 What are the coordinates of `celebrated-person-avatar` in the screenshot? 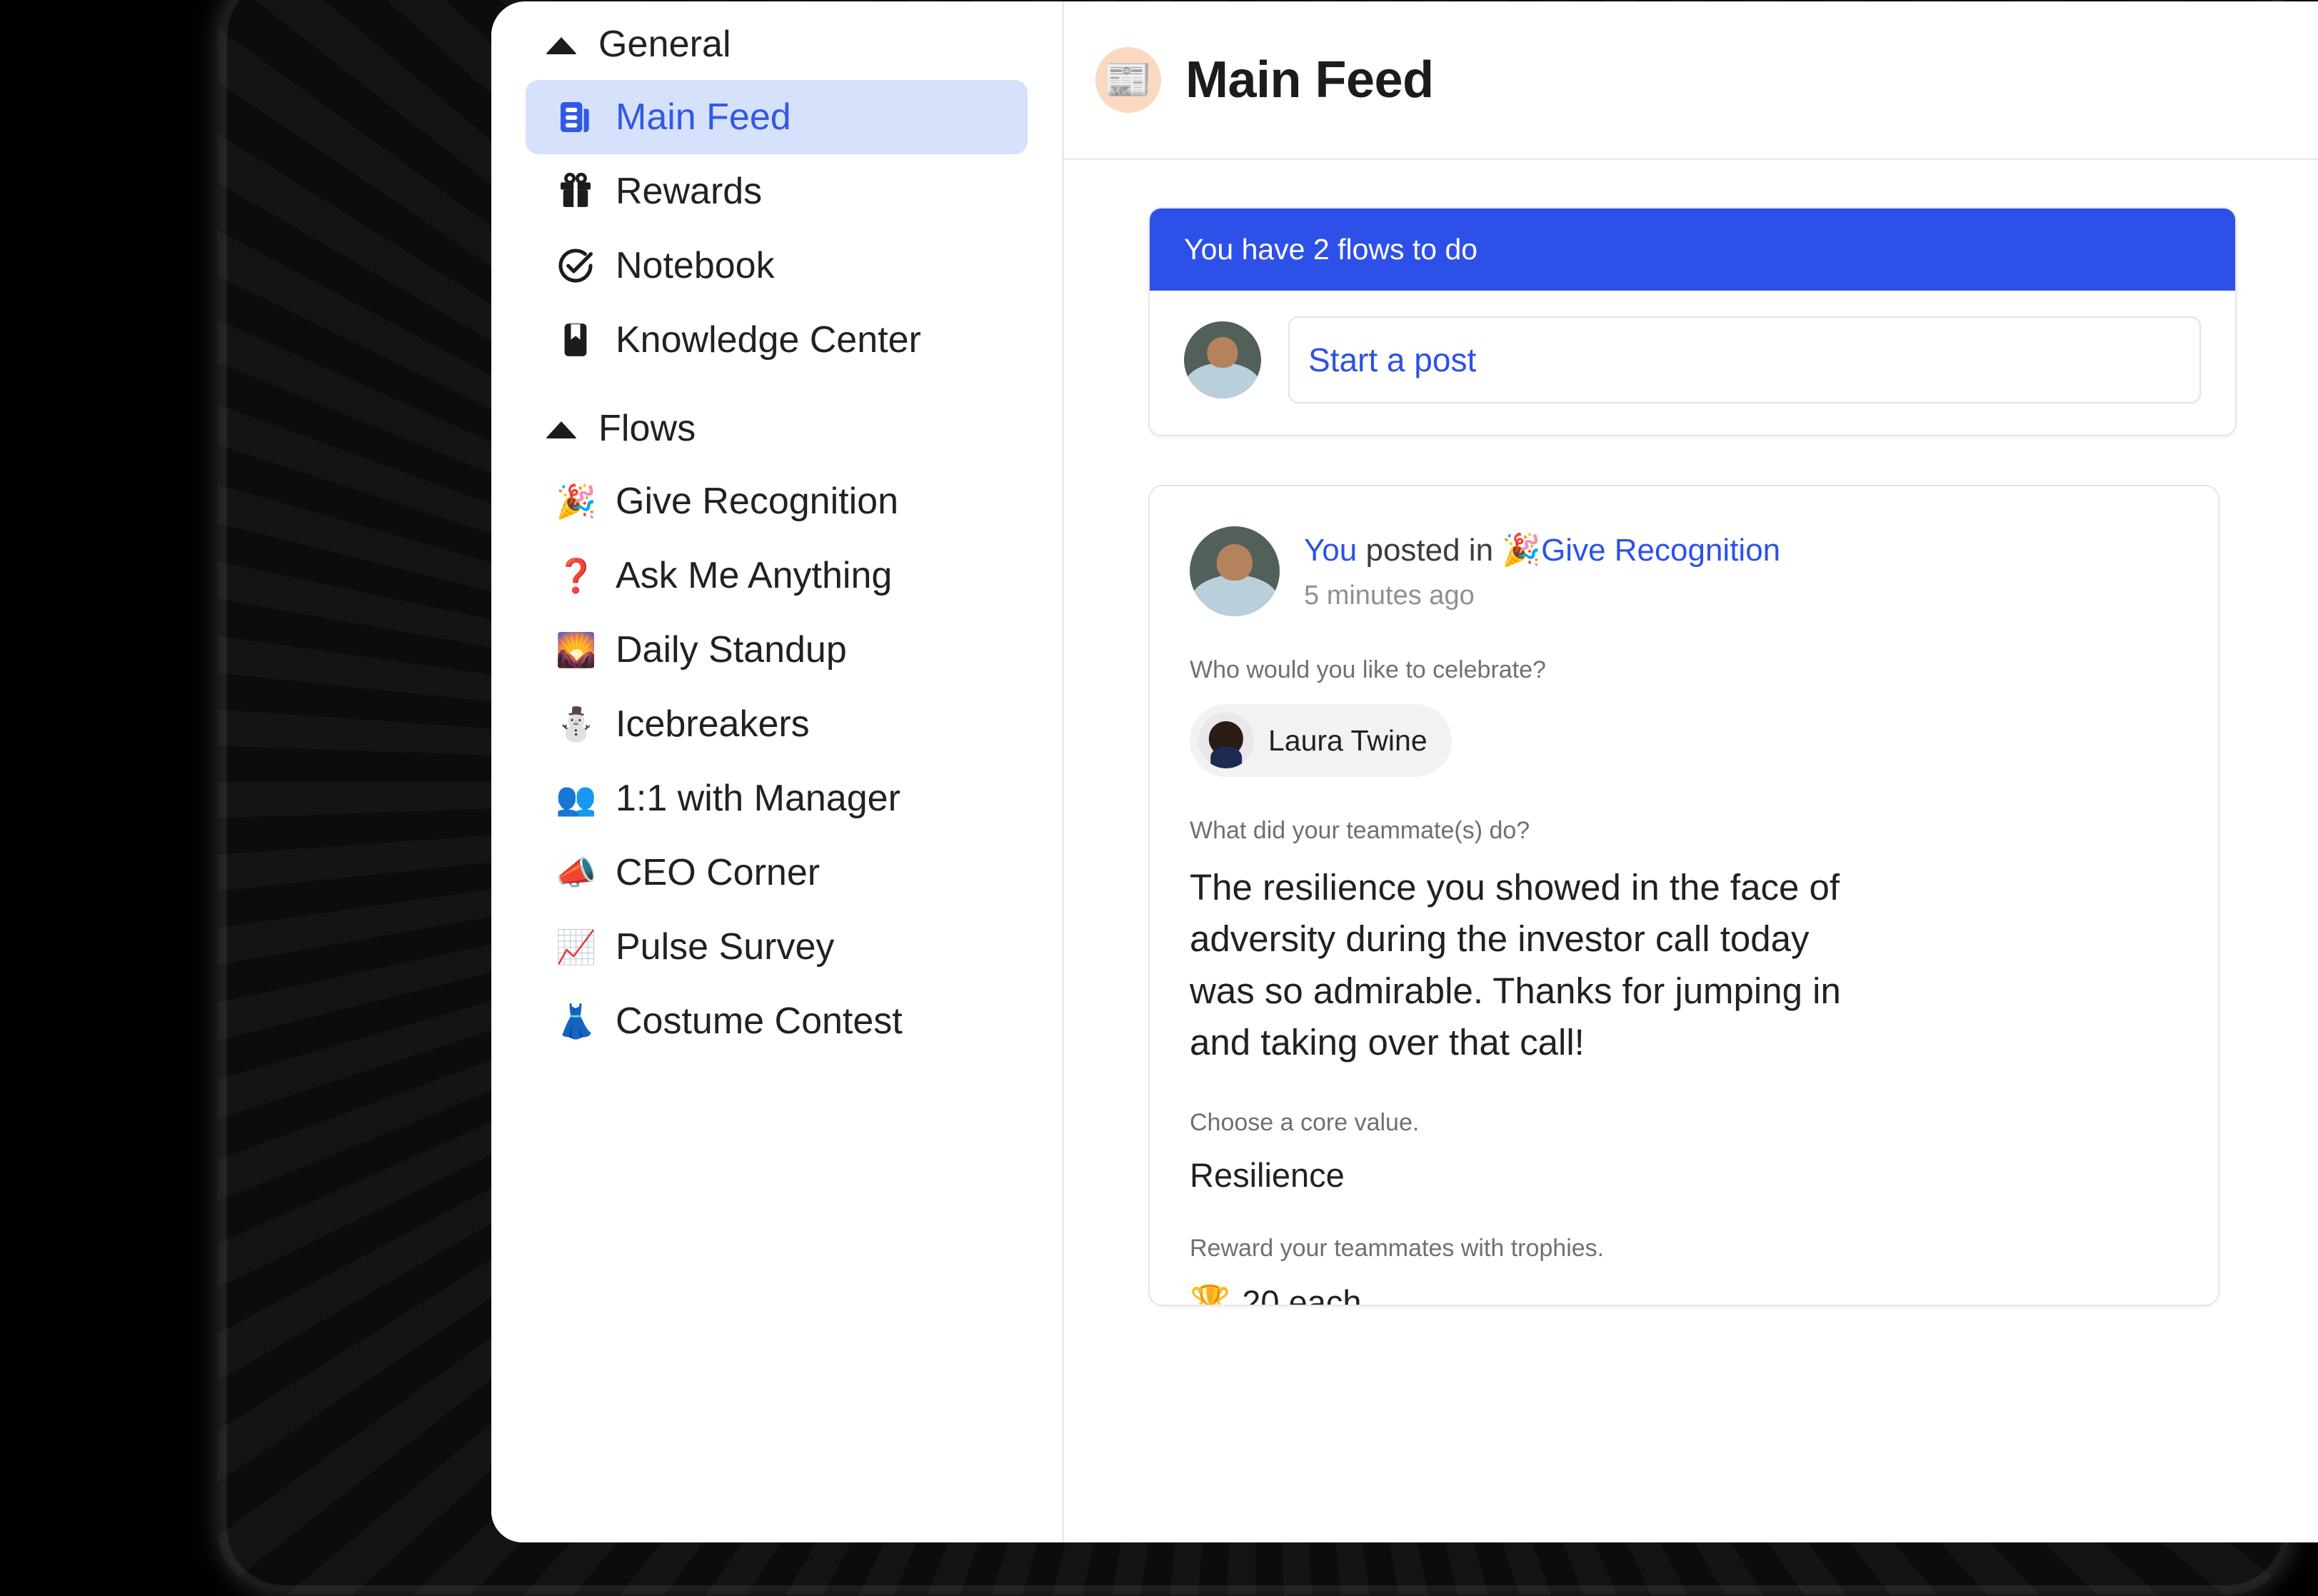 It's located at (1226, 741).